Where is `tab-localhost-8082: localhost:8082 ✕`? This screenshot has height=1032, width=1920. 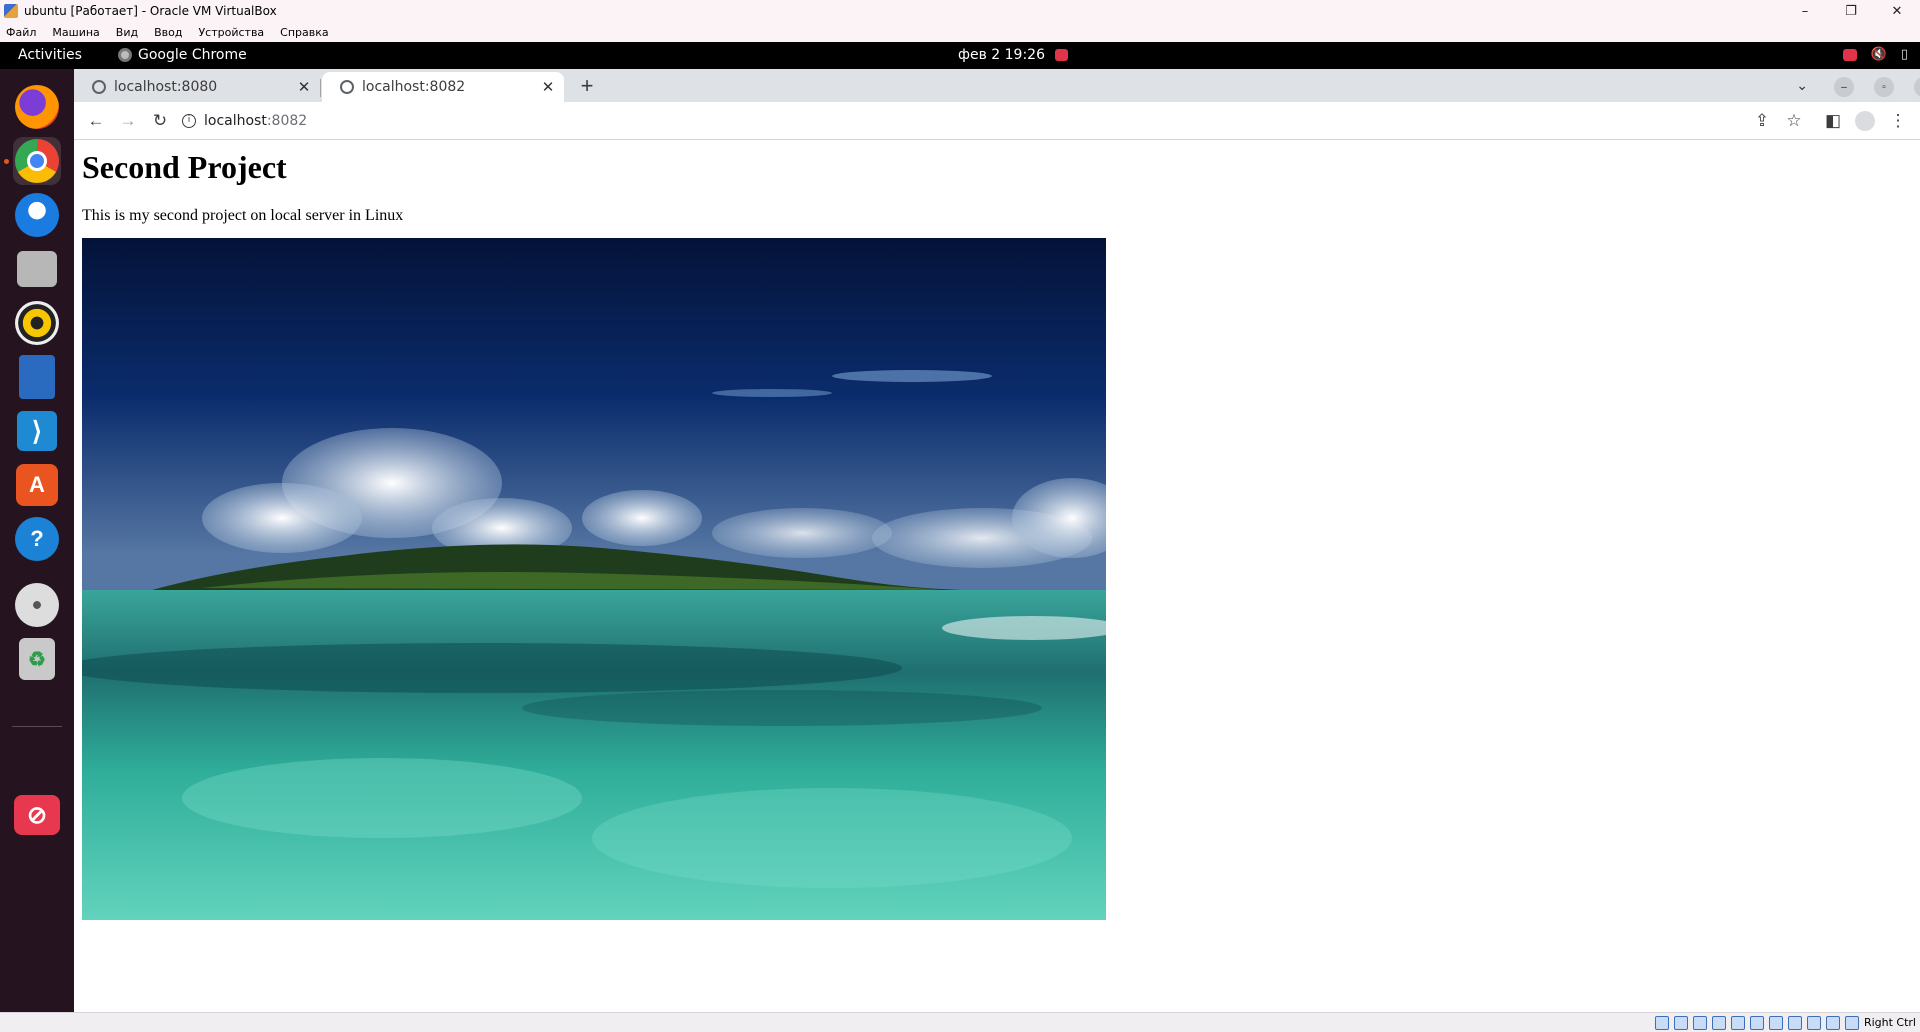 tab-localhost-8082: localhost:8082 ✕ is located at coordinates (443, 87).